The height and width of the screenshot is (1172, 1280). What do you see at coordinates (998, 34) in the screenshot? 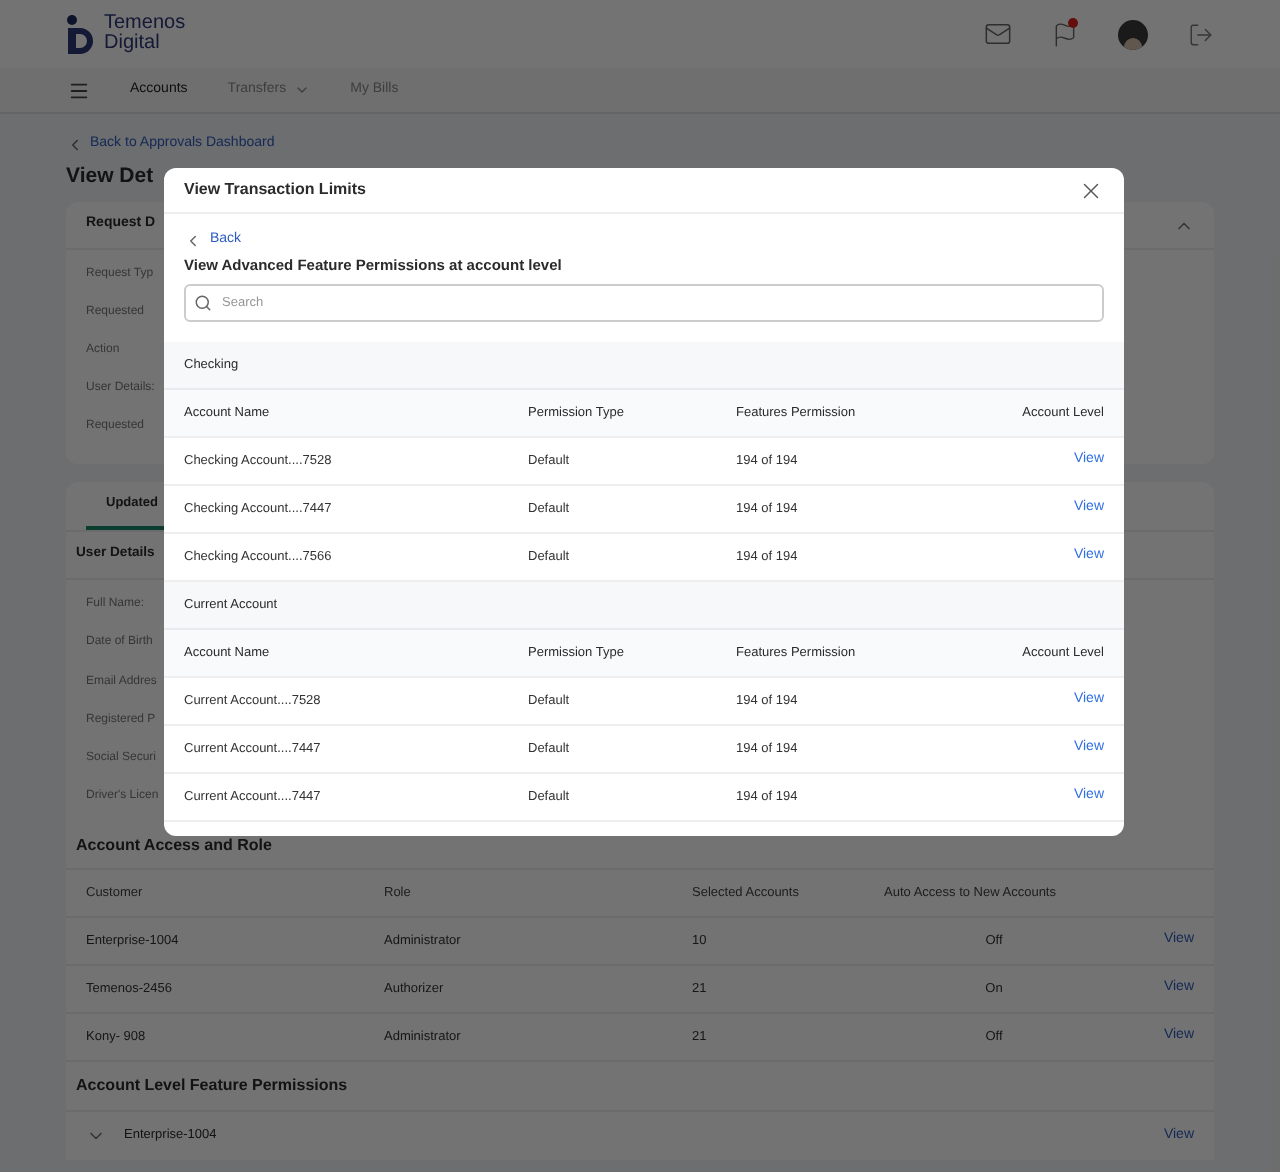
I see `mail-icon` at bounding box center [998, 34].